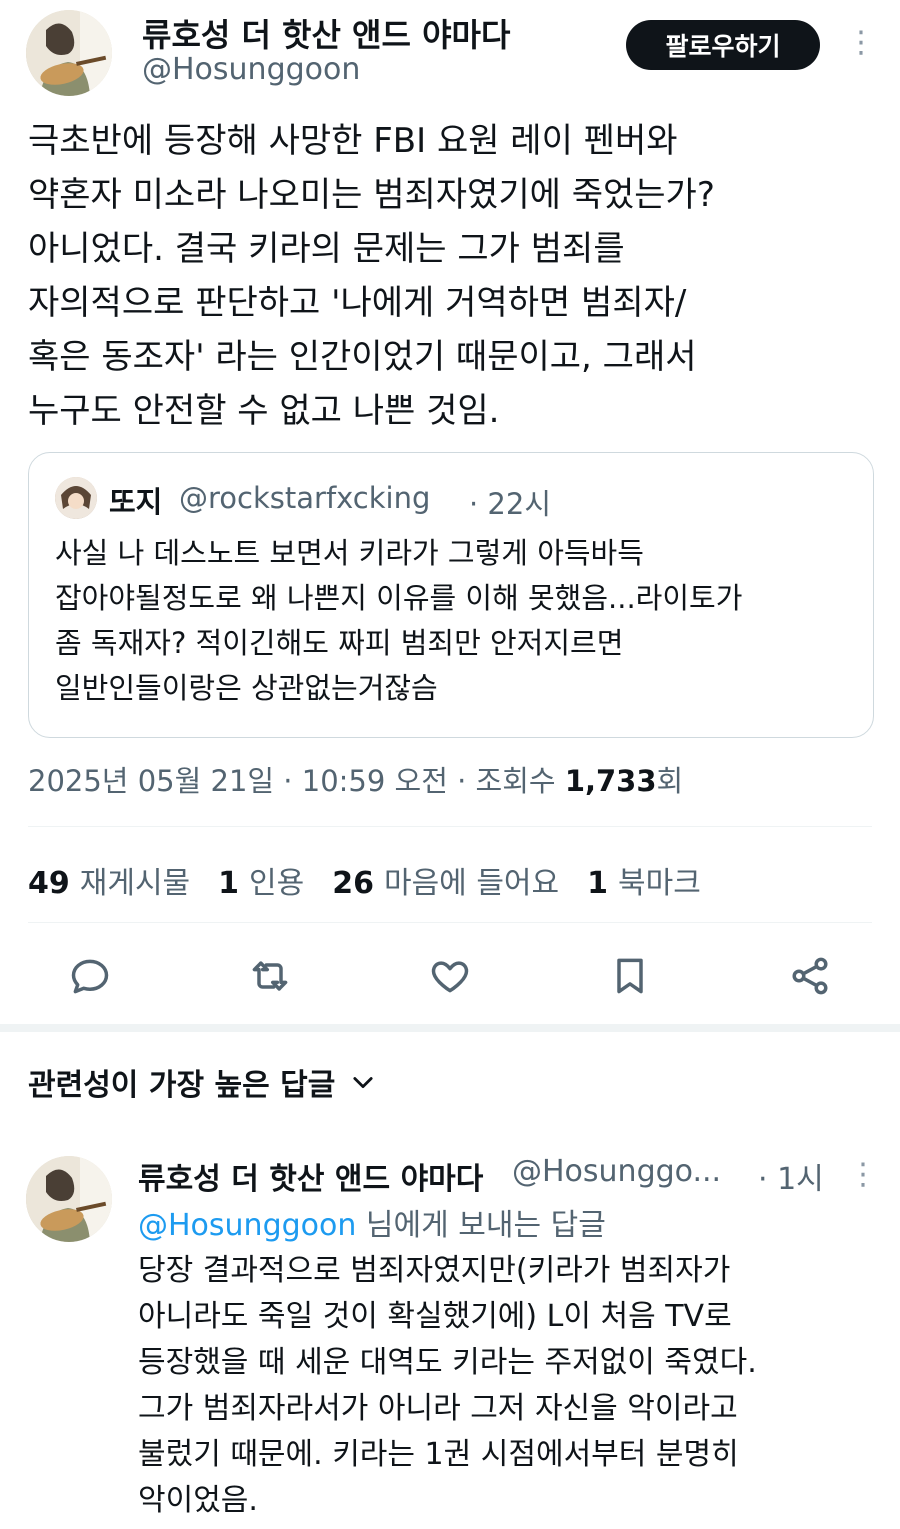  Describe the element at coordinates (251, 69) in the screenshot. I see `author-handle: @Hosunggoon` at that location.